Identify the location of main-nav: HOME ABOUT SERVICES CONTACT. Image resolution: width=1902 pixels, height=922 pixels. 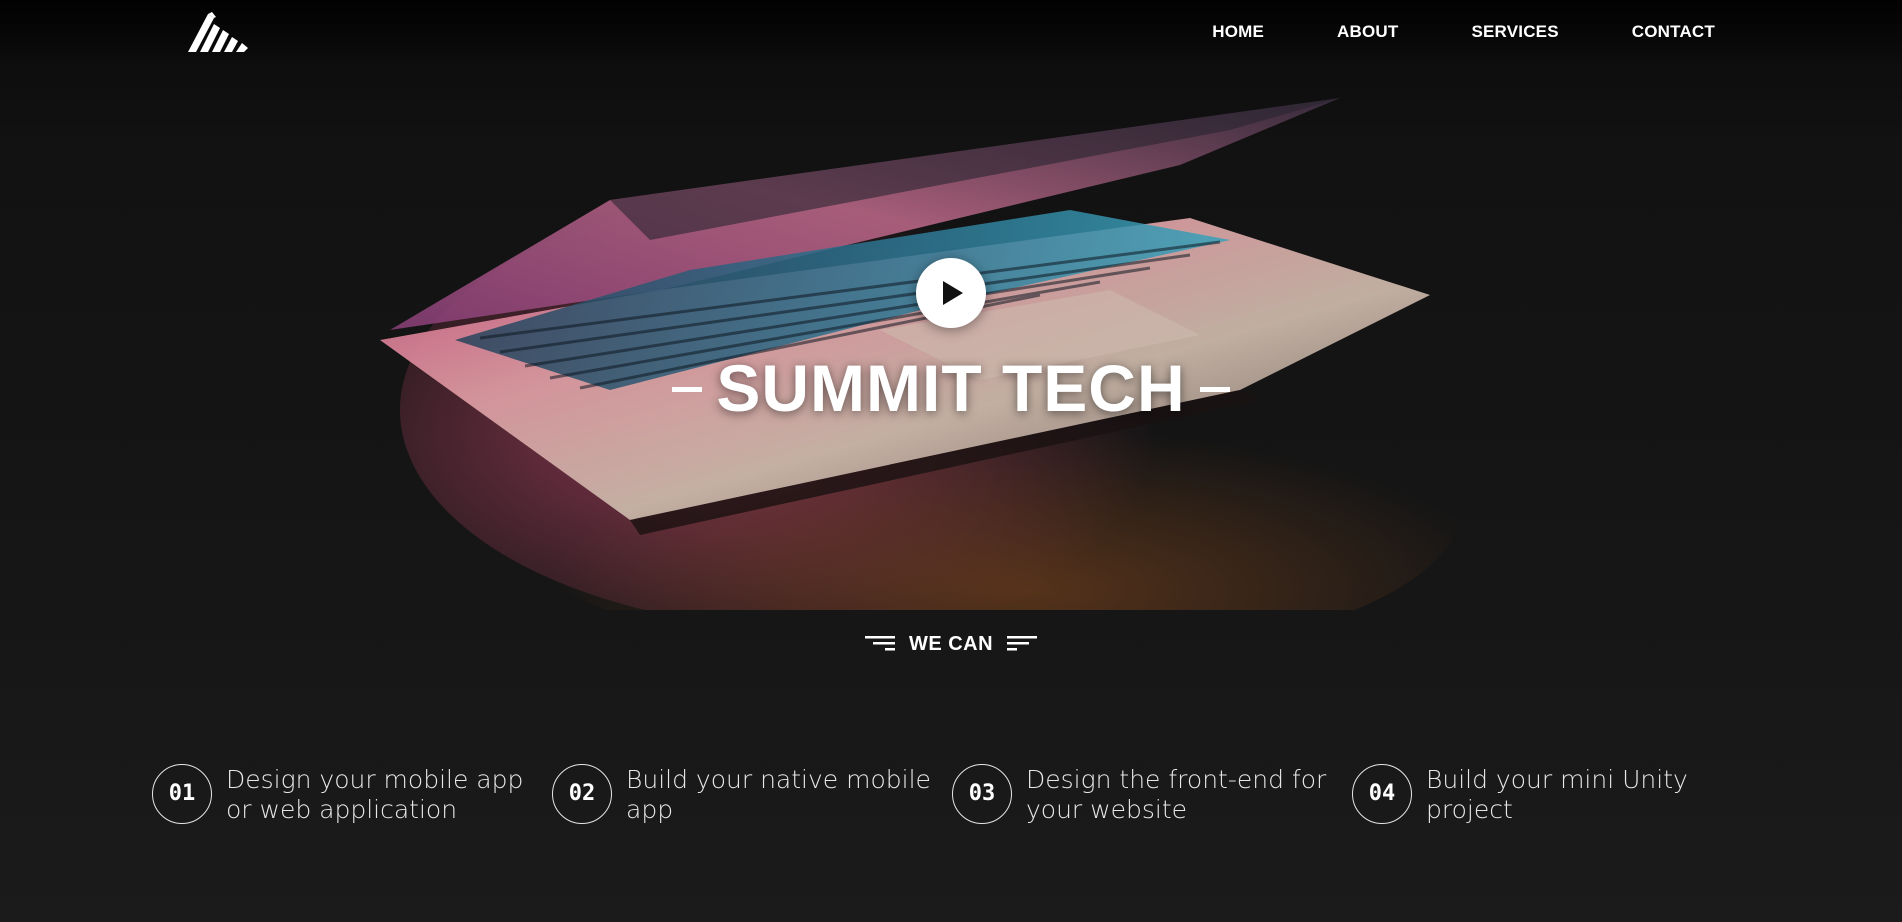
(1463, 32).